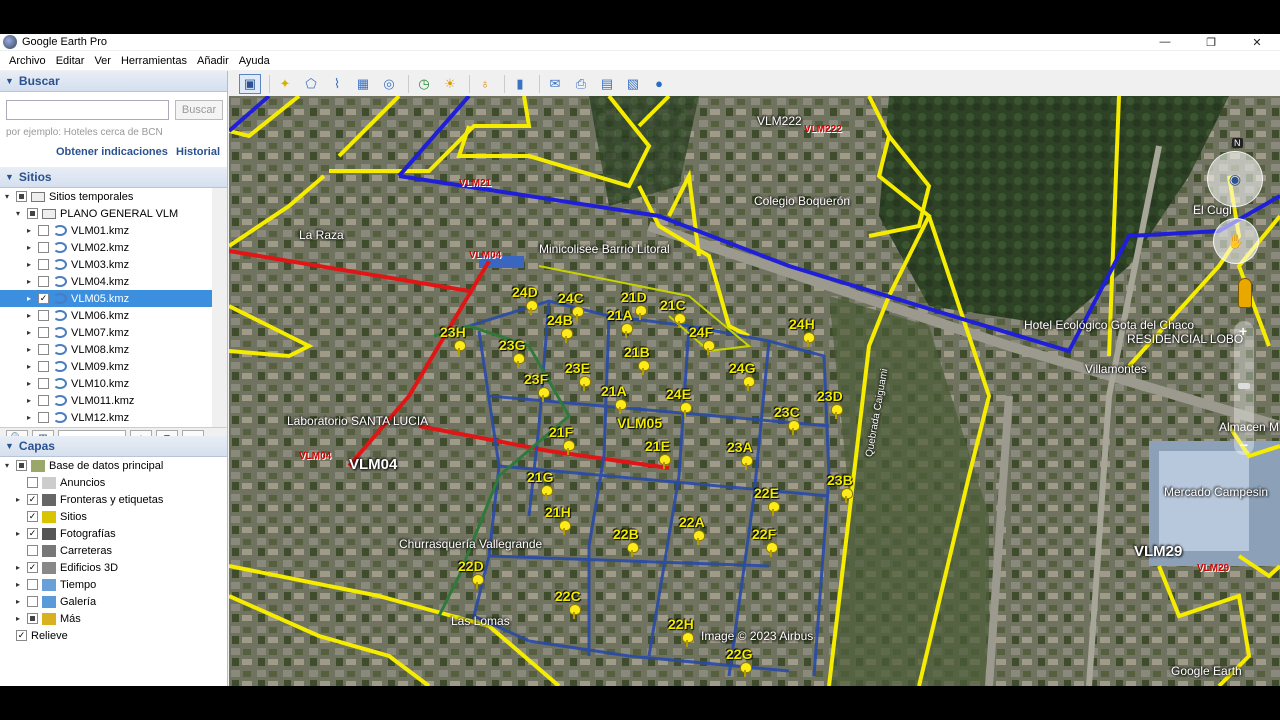 The image size is (1280, 720). Describe the element at coordinates (678, 394) in the screenshot. I see `block-label: 24E` at that location.